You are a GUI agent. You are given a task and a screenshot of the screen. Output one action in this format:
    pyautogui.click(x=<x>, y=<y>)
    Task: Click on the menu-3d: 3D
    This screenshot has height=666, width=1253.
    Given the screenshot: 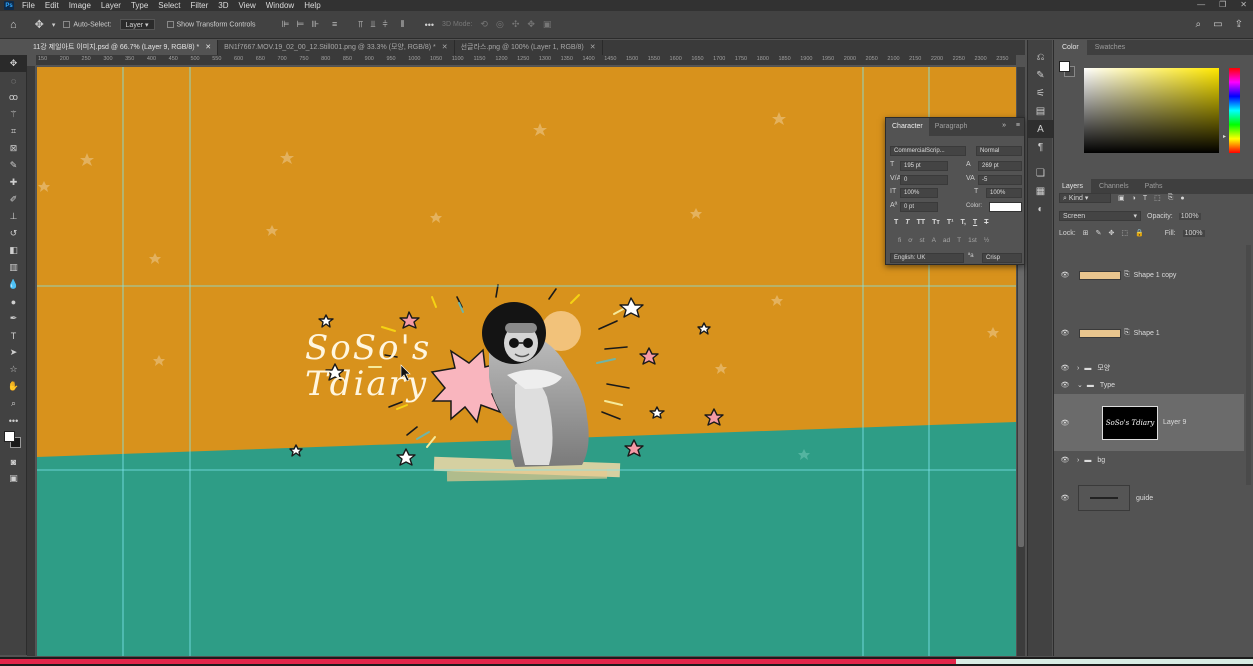 What is the action you would take?
    pyautogui.click(x=223, y=5)
    